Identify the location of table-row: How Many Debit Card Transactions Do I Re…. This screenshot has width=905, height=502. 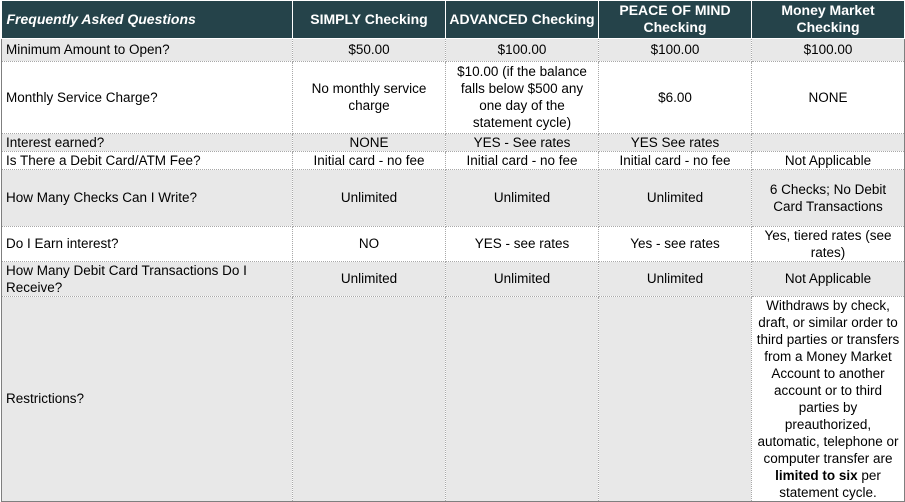
(453, 279).